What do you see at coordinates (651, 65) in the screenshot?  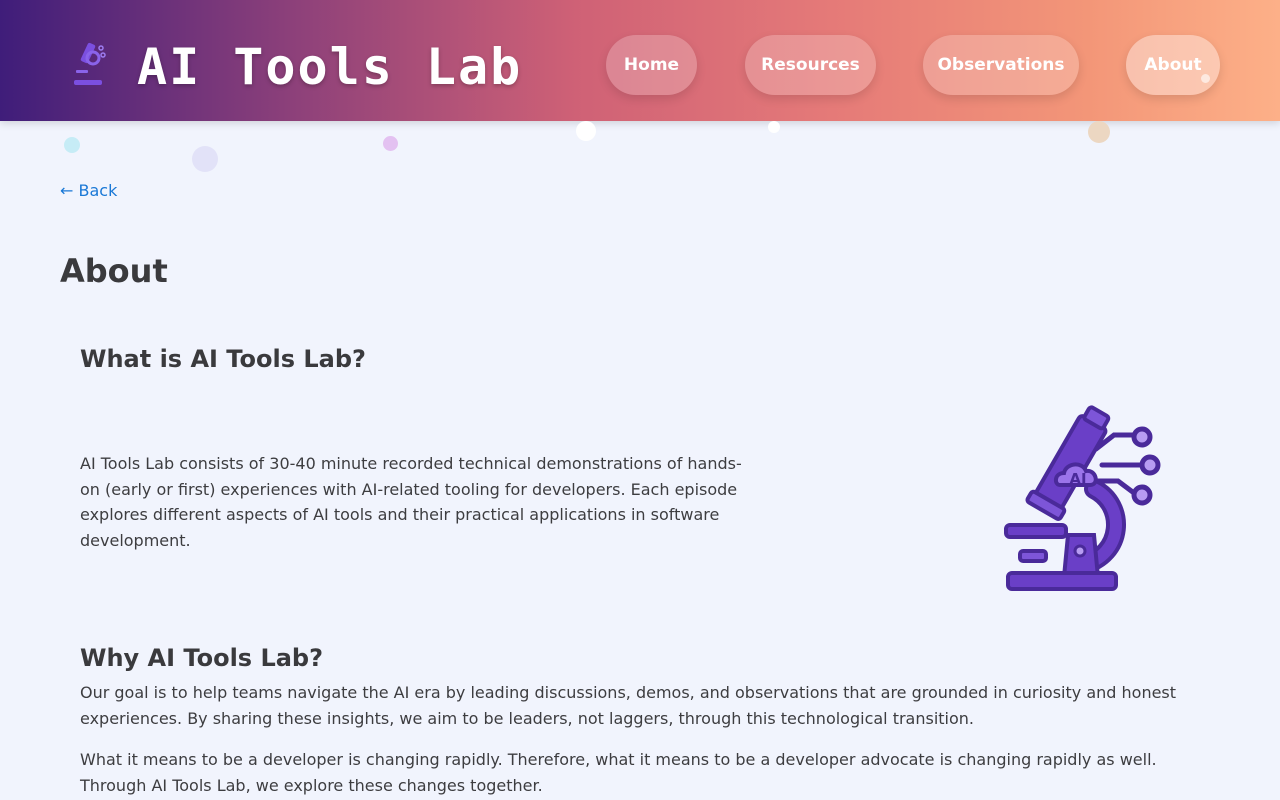 I see `nav-home: Home` at bounding box center [651, 65].